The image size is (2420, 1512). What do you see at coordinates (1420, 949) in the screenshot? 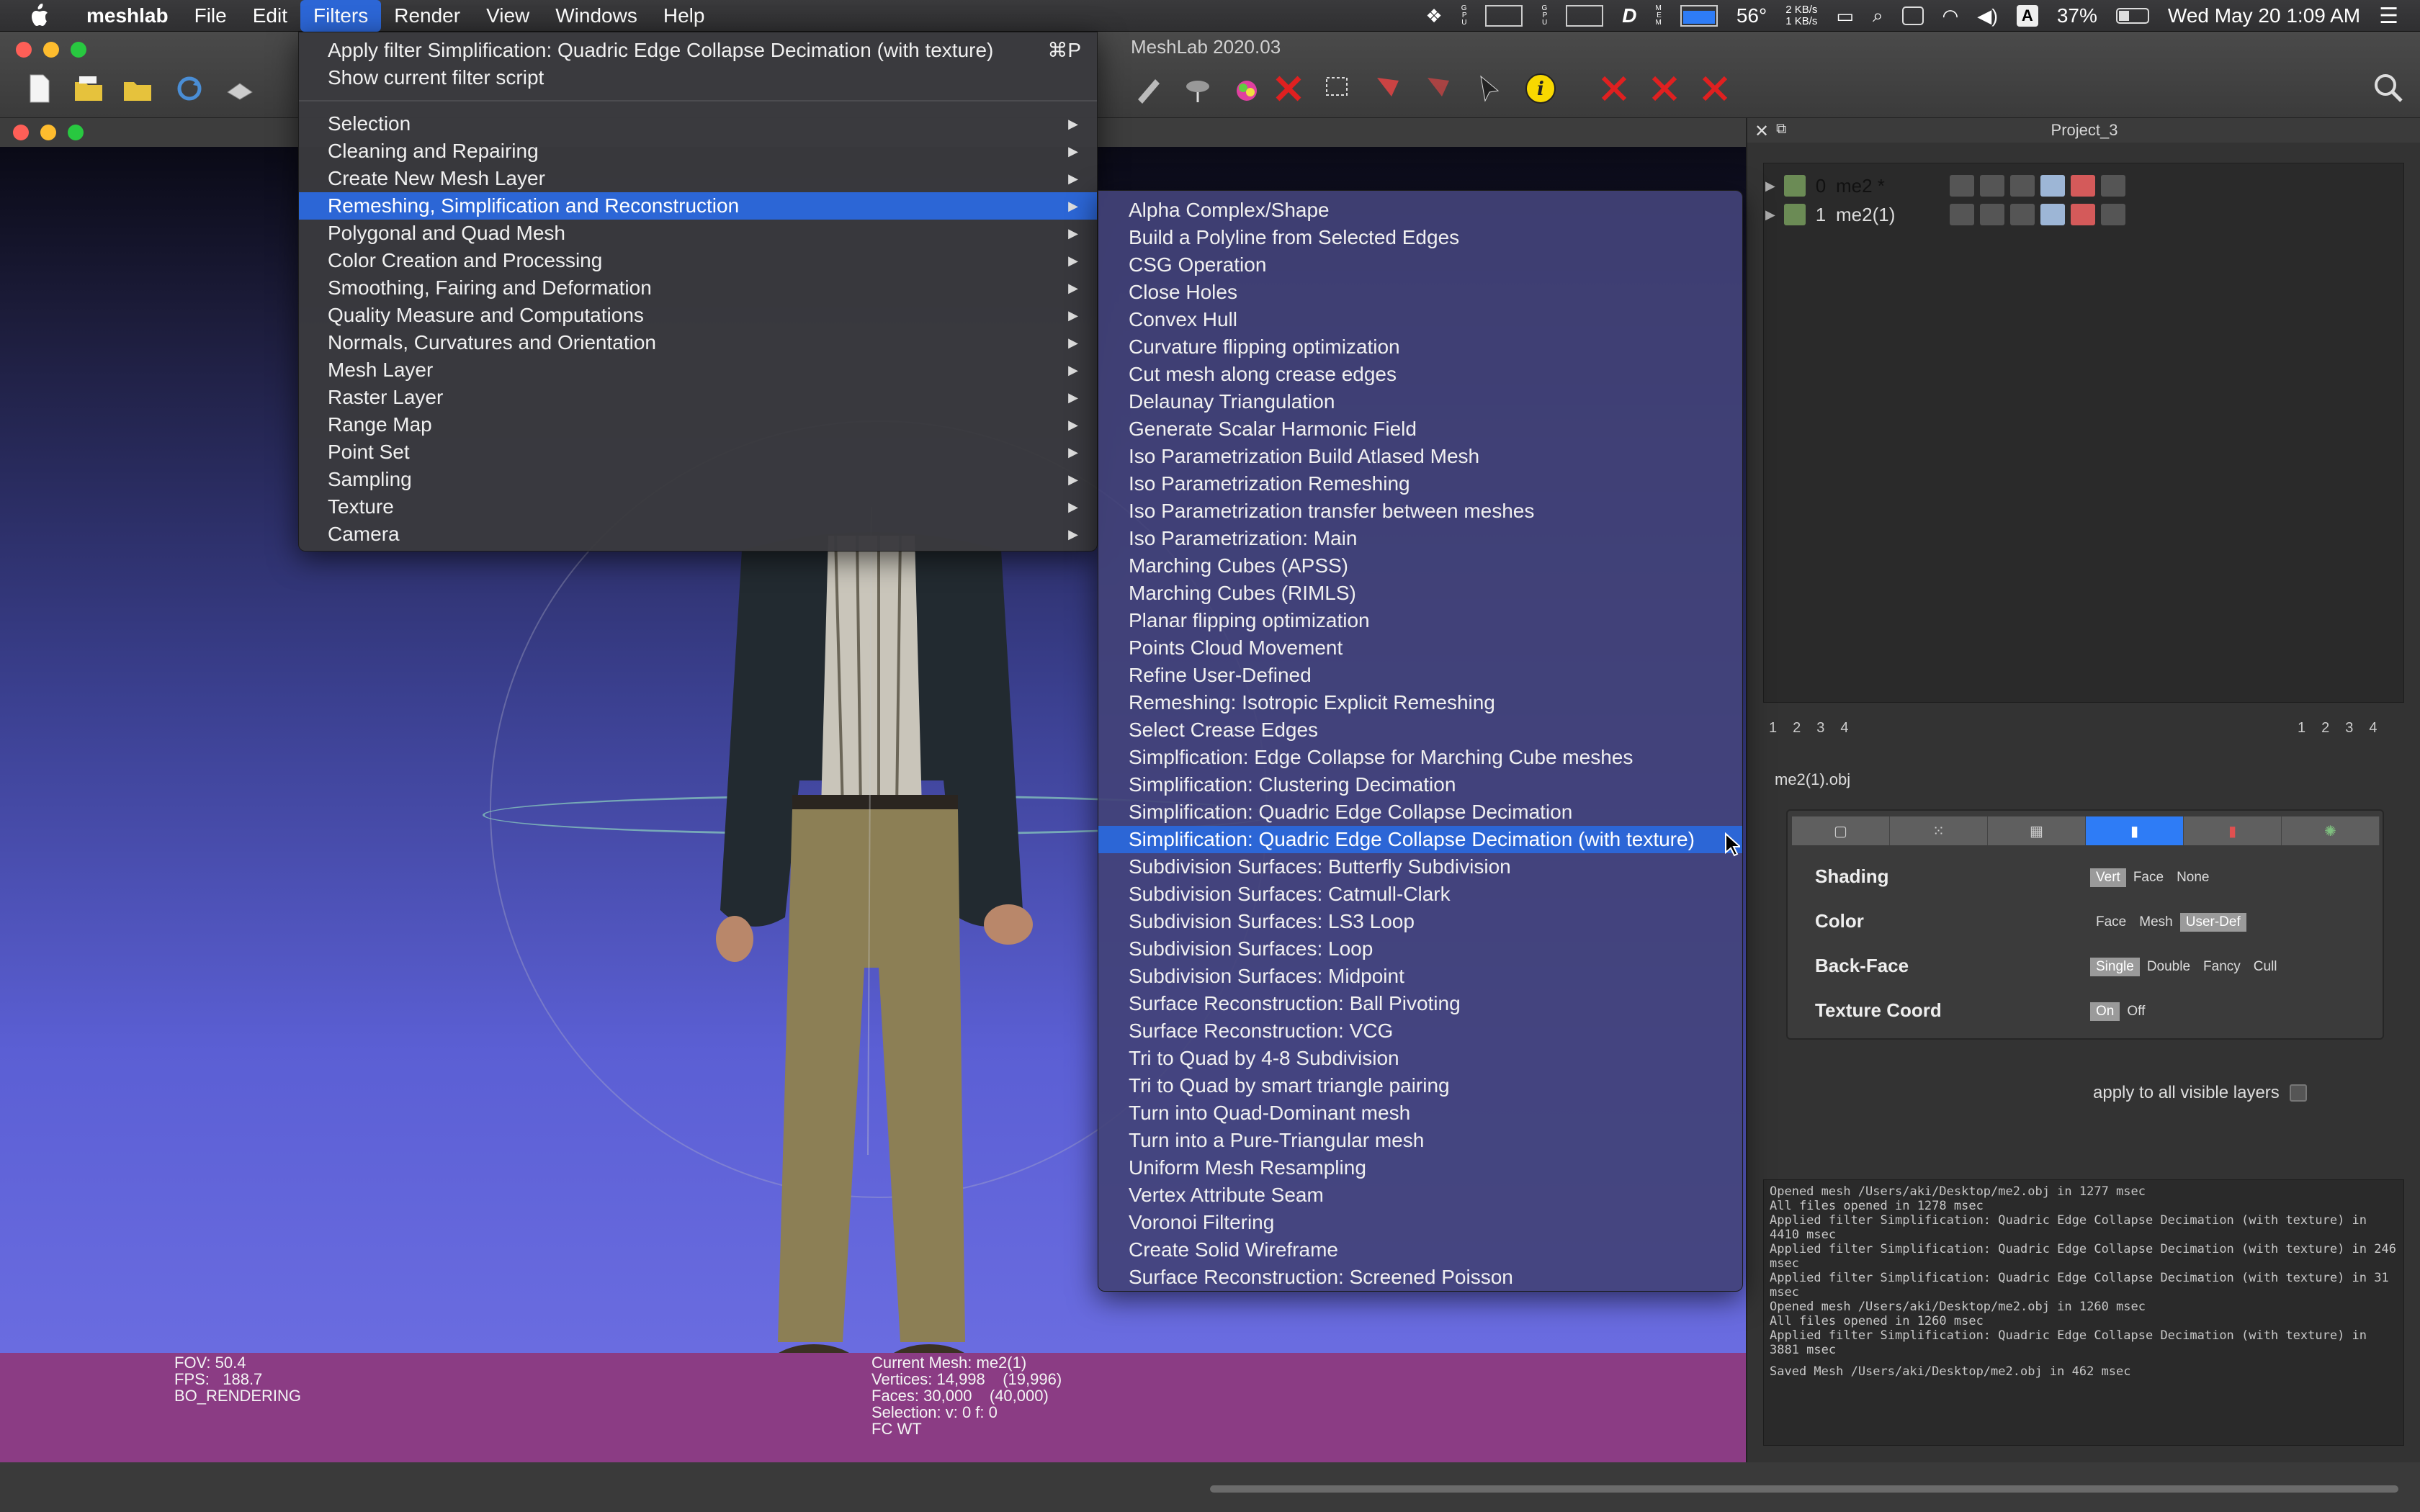
I see `remesh-filter-item: Subdivision Surfaces: Loop` at bounding box center [1420, 949].